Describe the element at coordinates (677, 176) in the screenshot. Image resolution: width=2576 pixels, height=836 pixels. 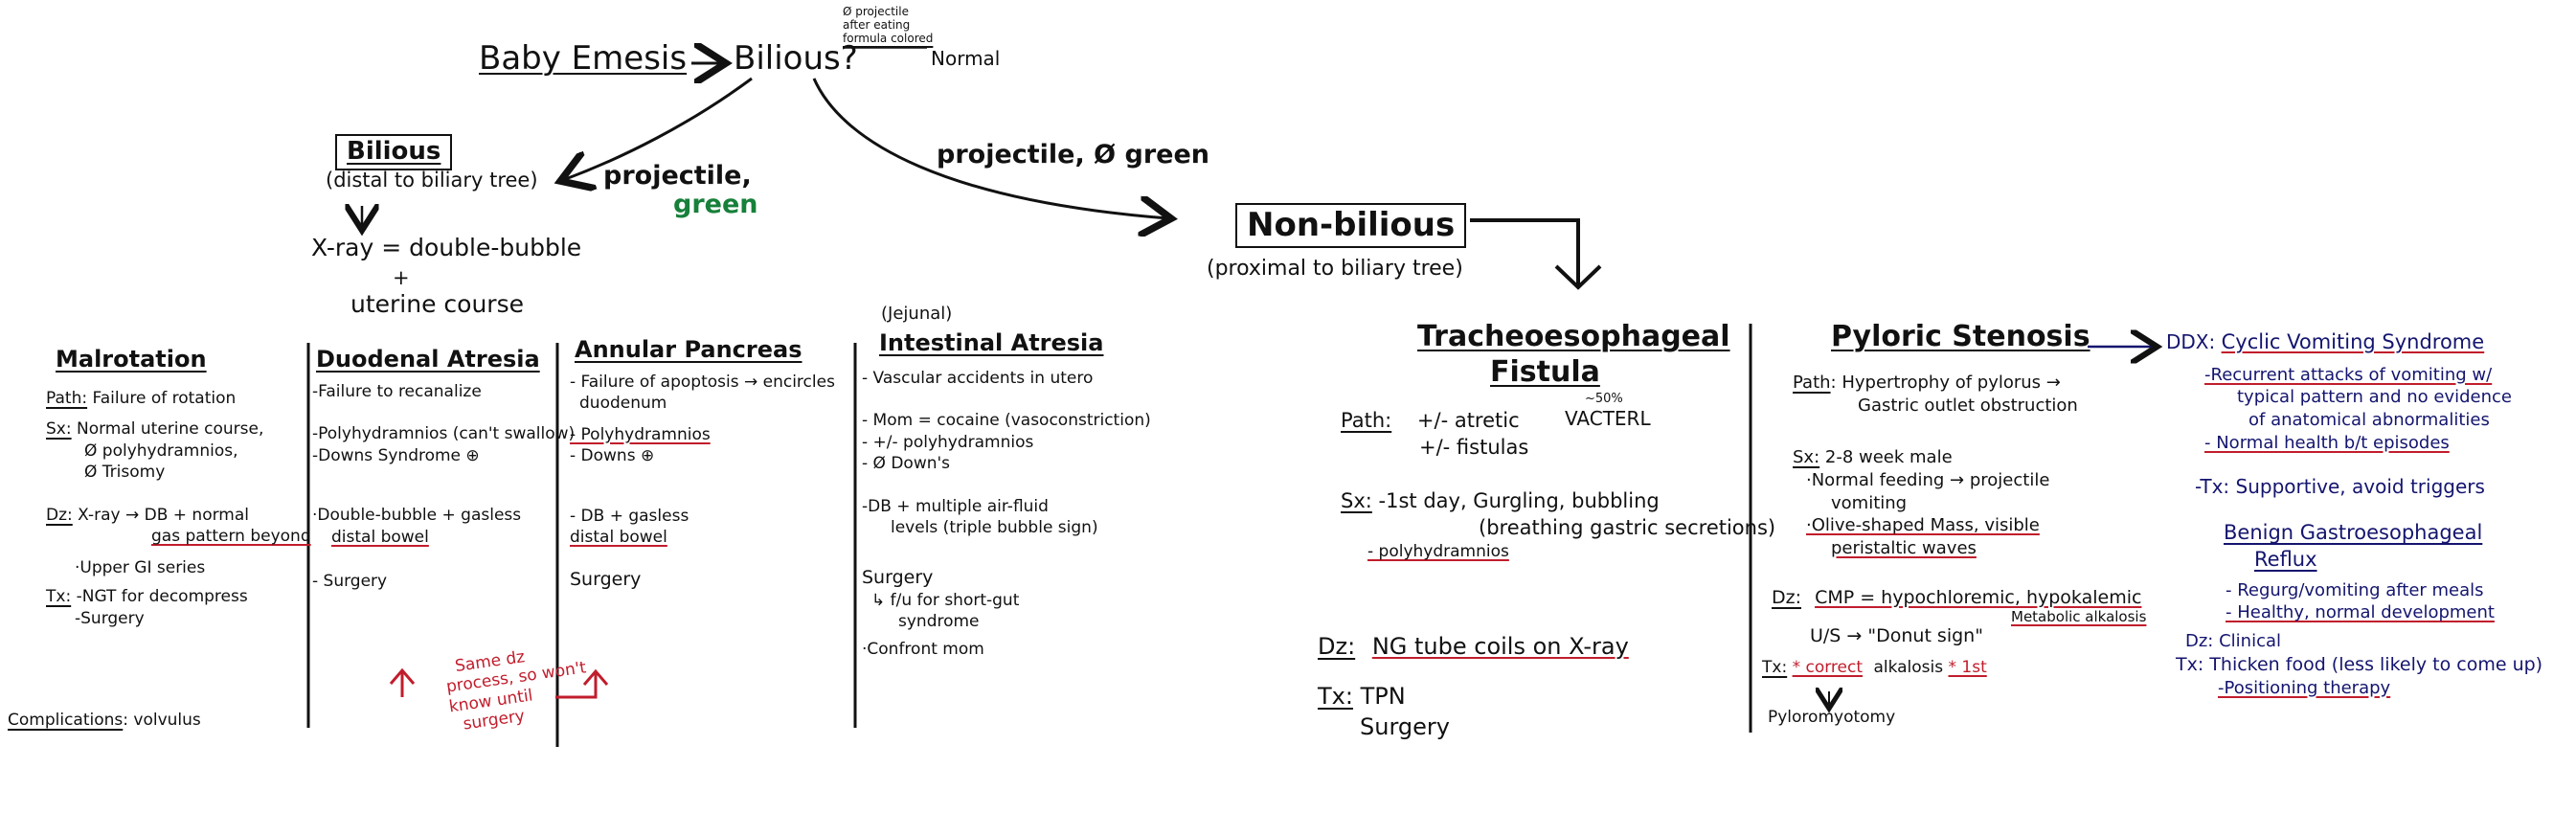
I see `branch-left-label: projectile,` at that location.